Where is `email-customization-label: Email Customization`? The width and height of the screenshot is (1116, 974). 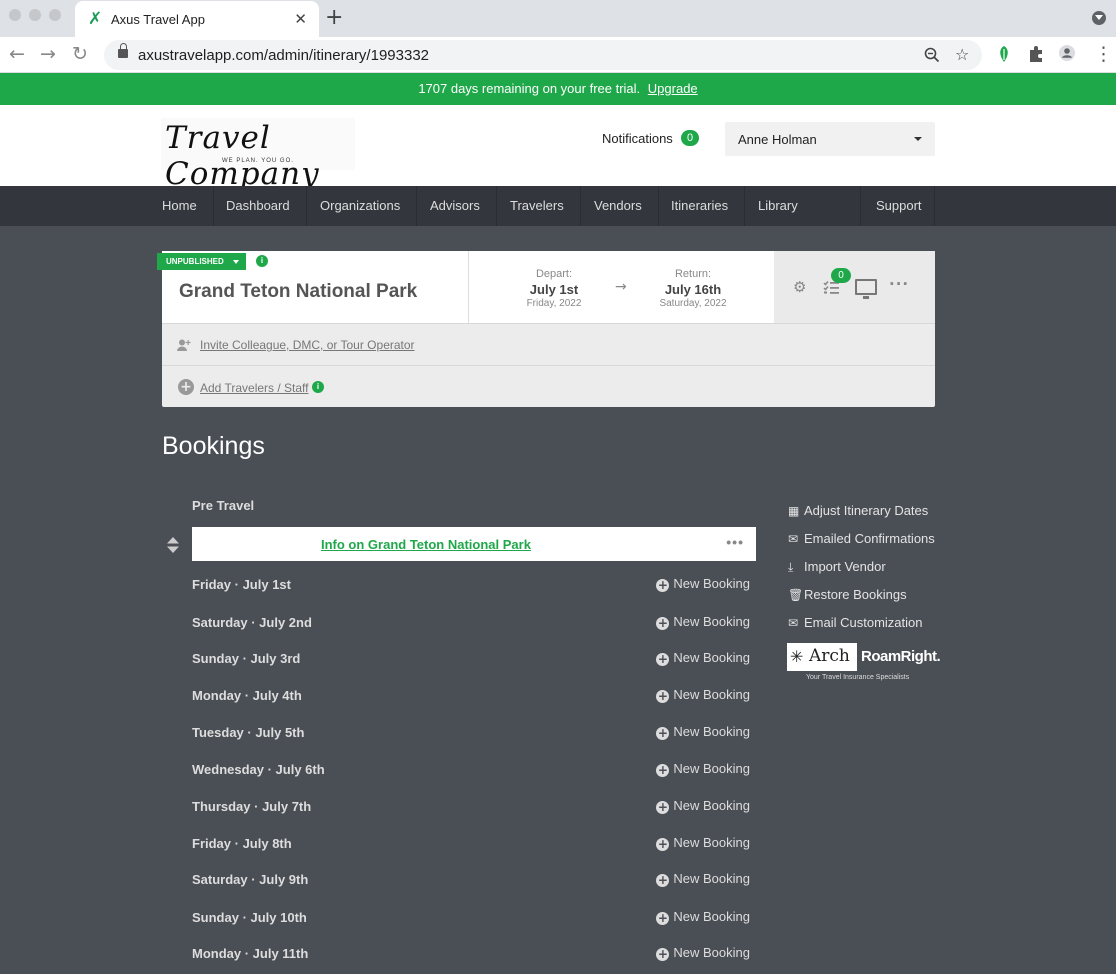 email-customization-label: Email Customization is located at coordinates (863, 622).